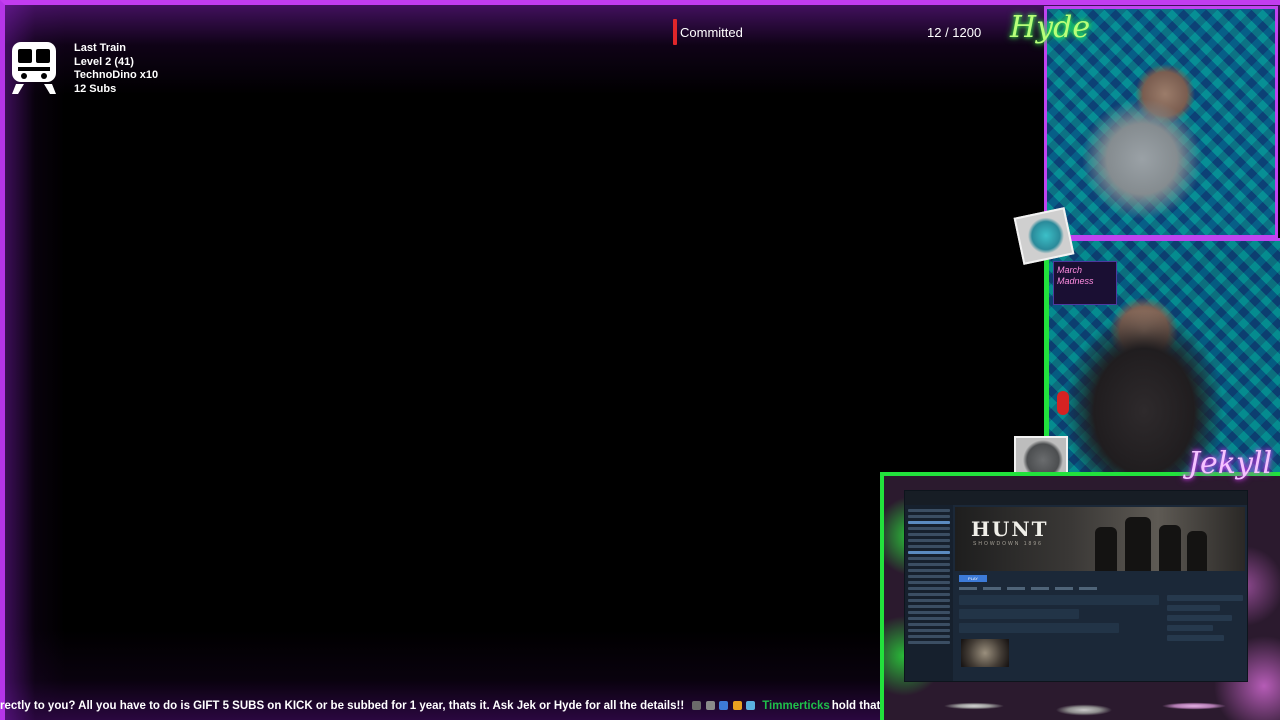  What do you see at coordinates (973, 578) in the screenshot?
I see `play-button: PLAY` at bounding box center [973, 578].